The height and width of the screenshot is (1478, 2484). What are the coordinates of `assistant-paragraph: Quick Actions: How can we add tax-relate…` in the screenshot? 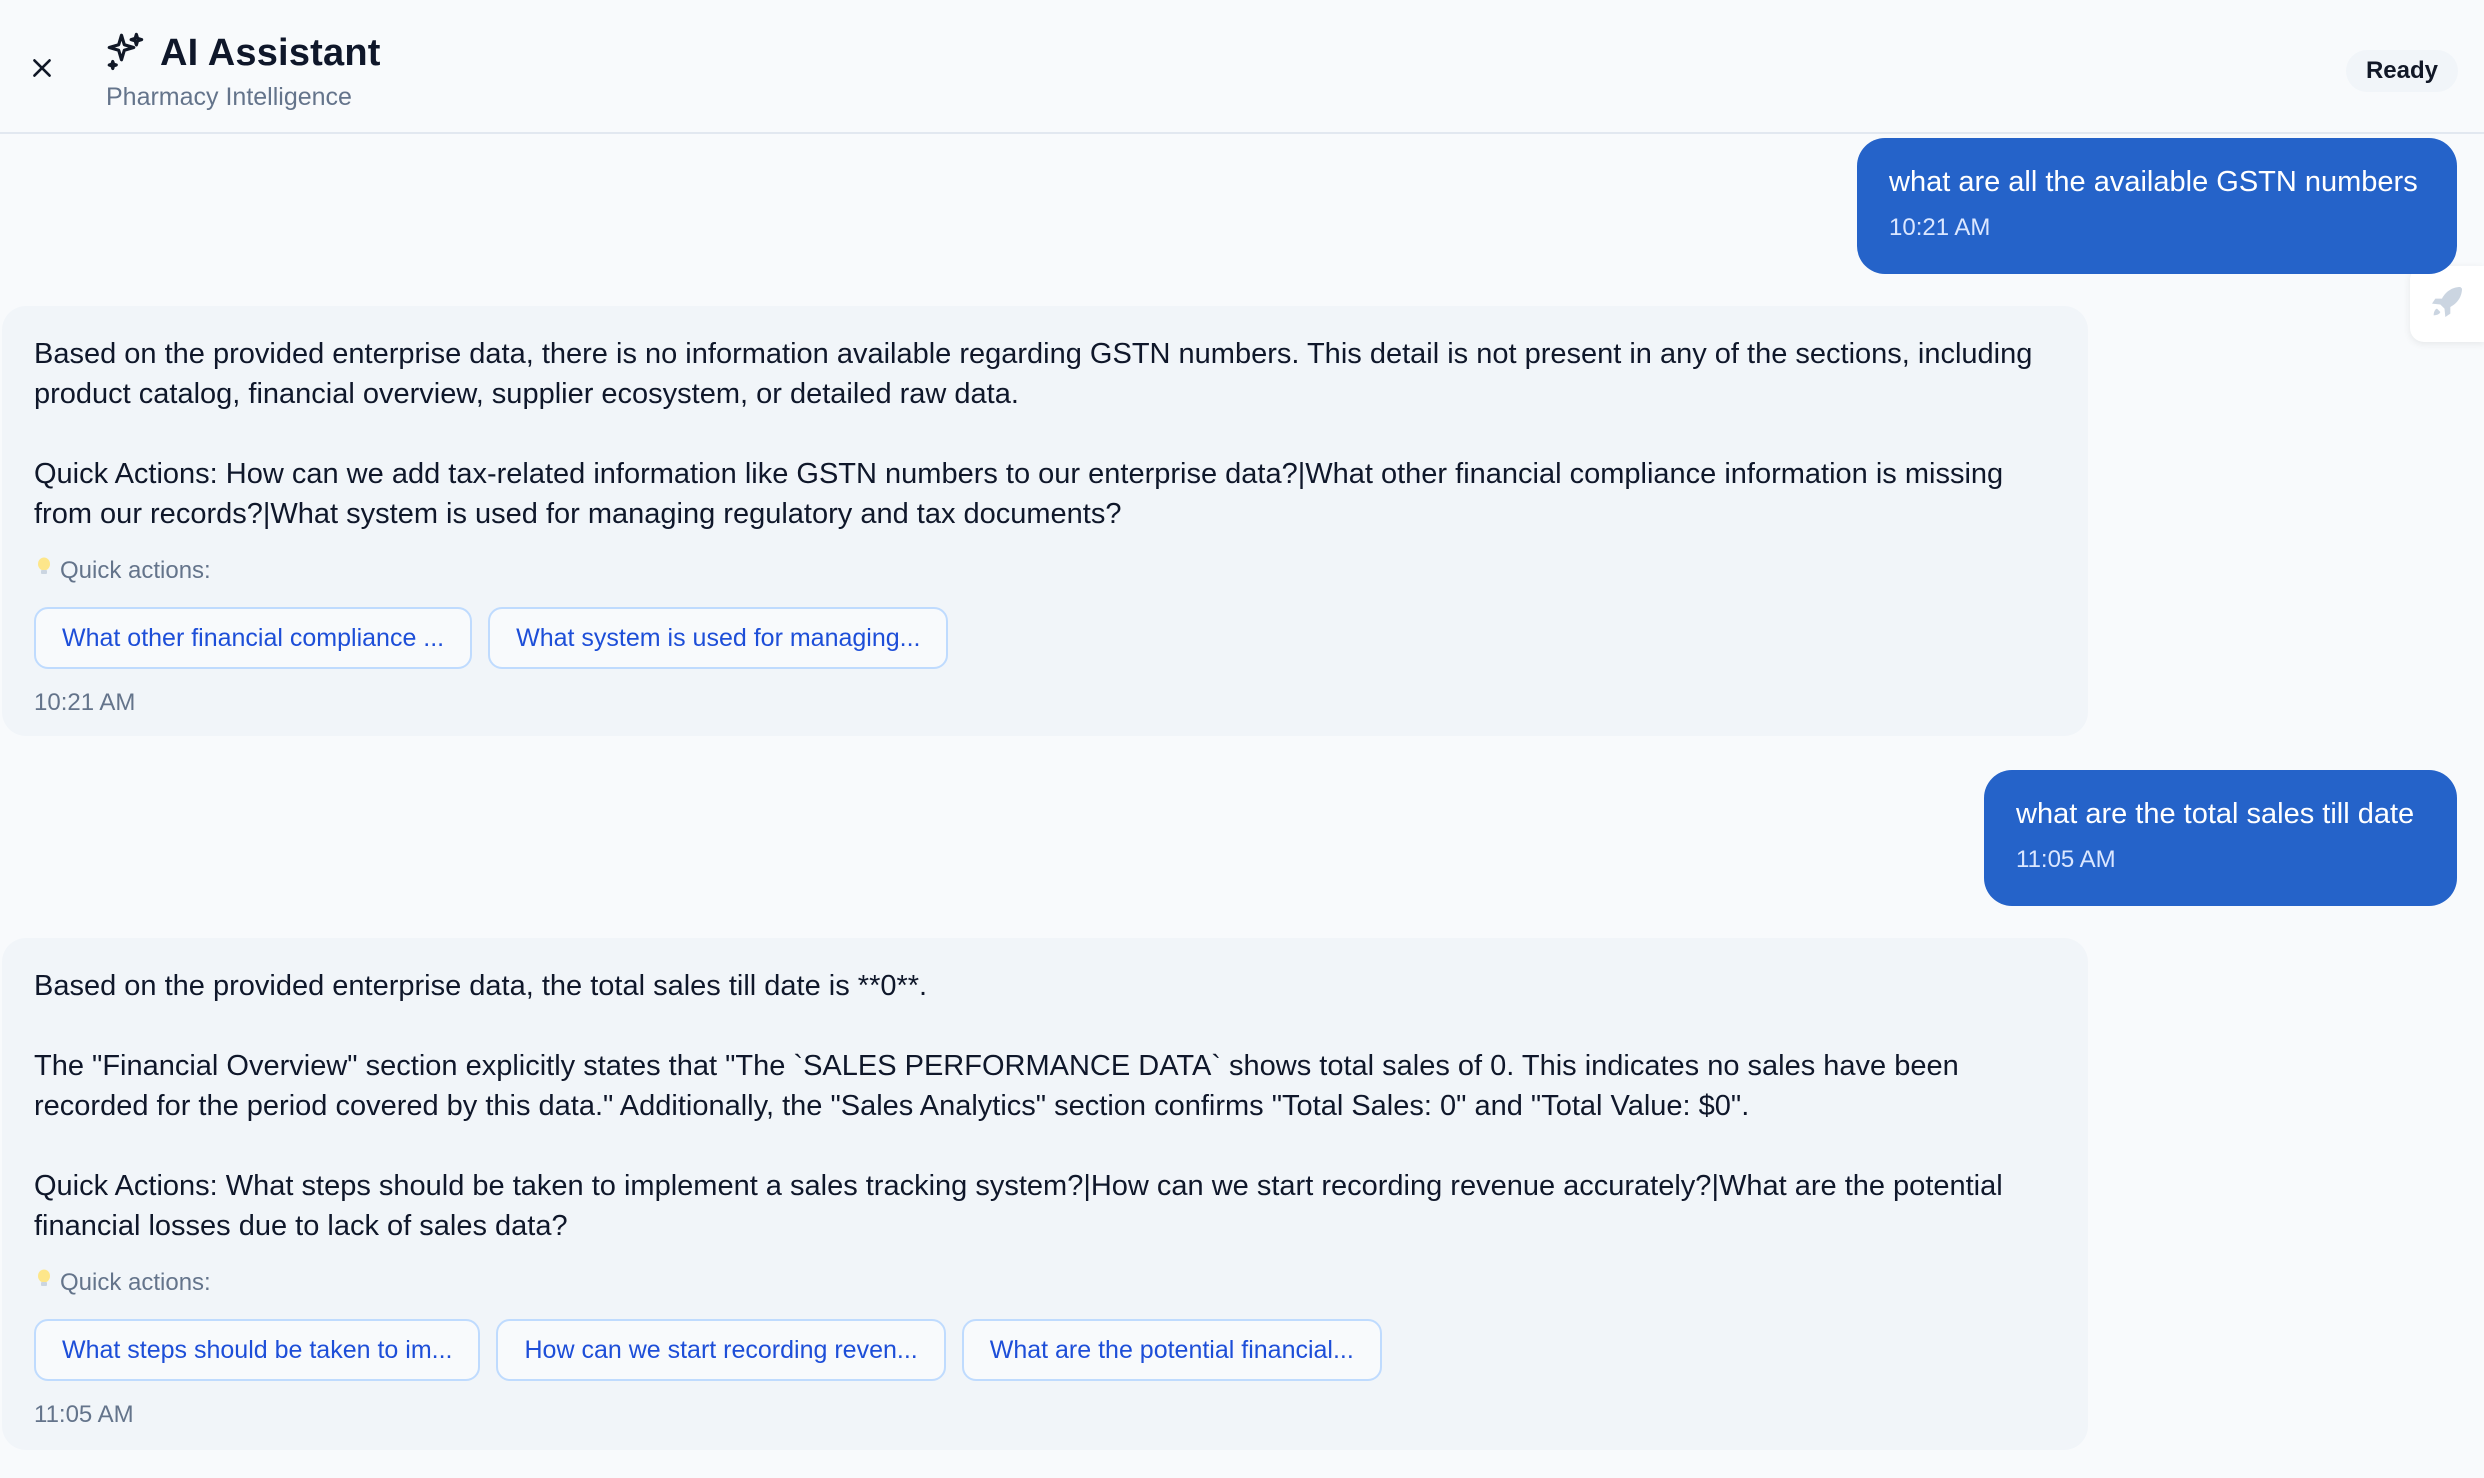 It's located at (1019, 494).